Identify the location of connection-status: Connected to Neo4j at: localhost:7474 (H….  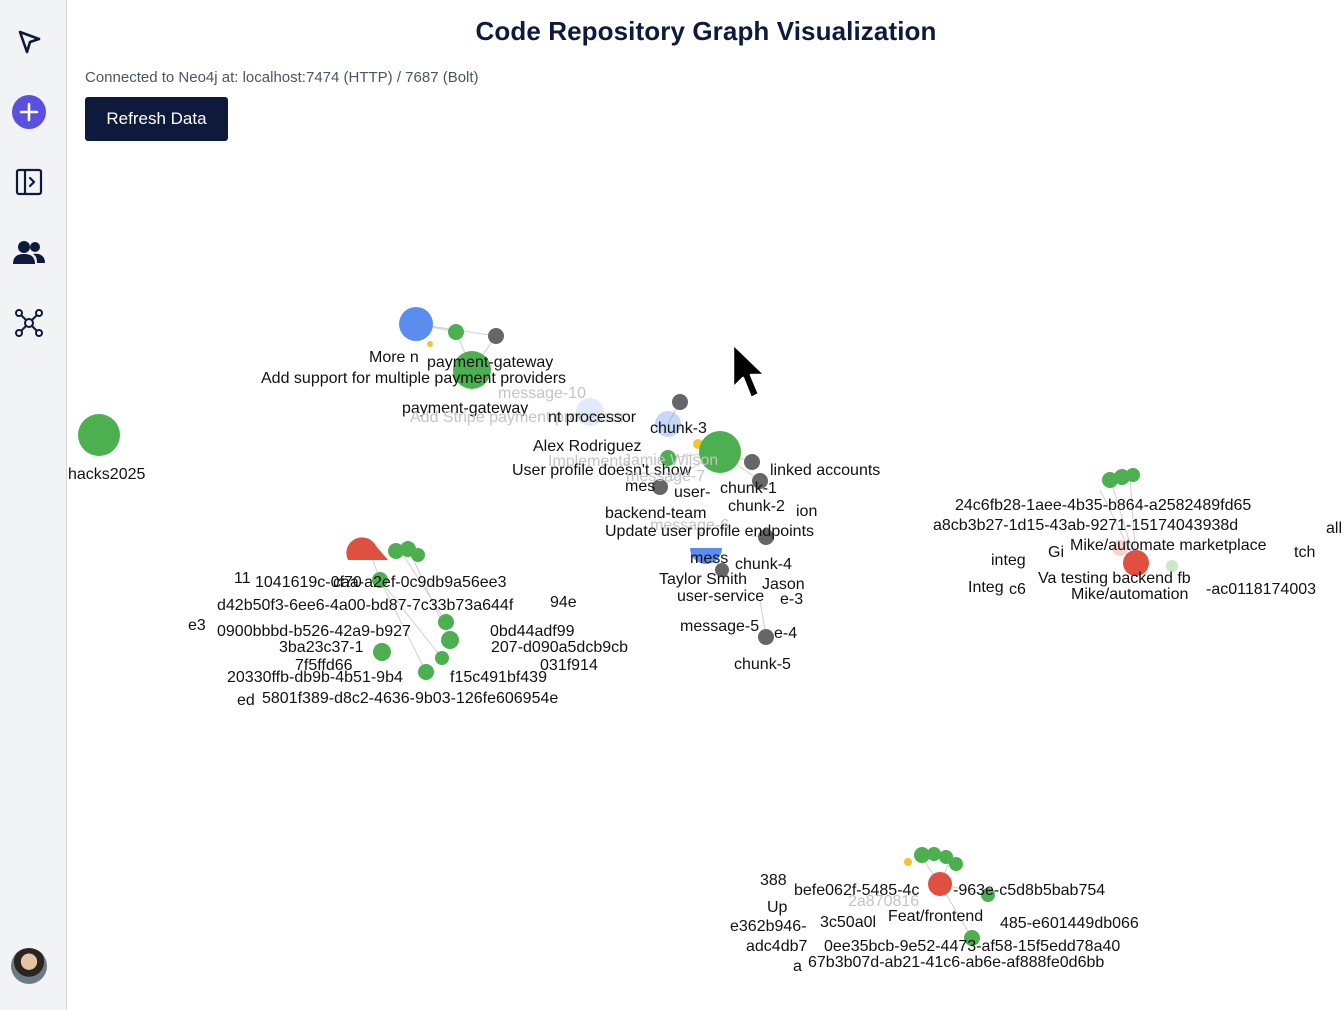
(282, 77).